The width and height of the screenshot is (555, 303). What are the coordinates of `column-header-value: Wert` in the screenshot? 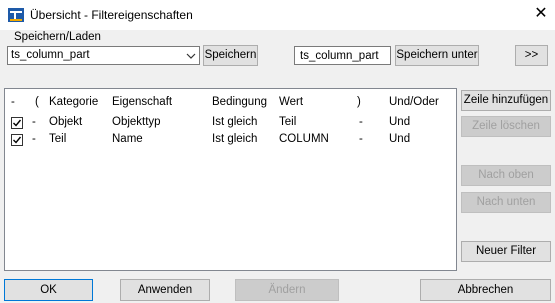 It's located at (291, 102).